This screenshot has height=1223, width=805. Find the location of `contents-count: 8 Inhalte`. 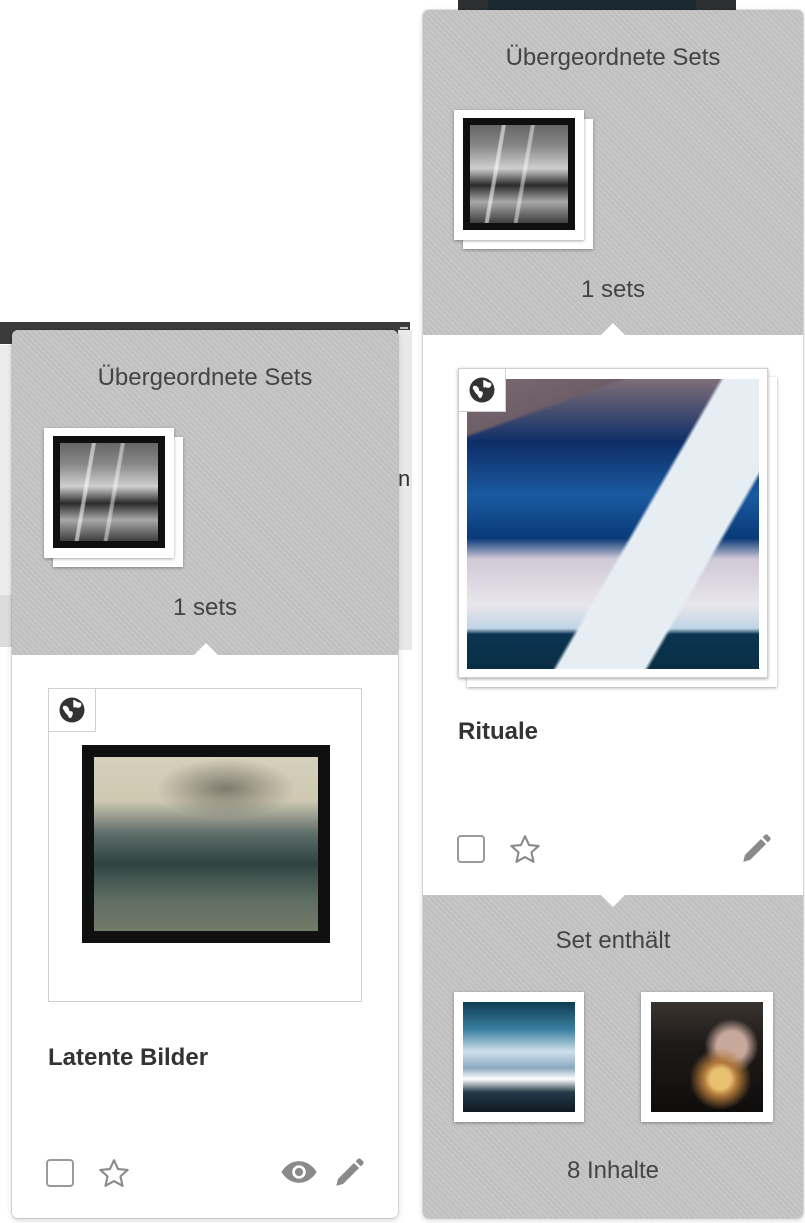

contents-count: 8 Inhalte is located at coordinates (613, 1170).